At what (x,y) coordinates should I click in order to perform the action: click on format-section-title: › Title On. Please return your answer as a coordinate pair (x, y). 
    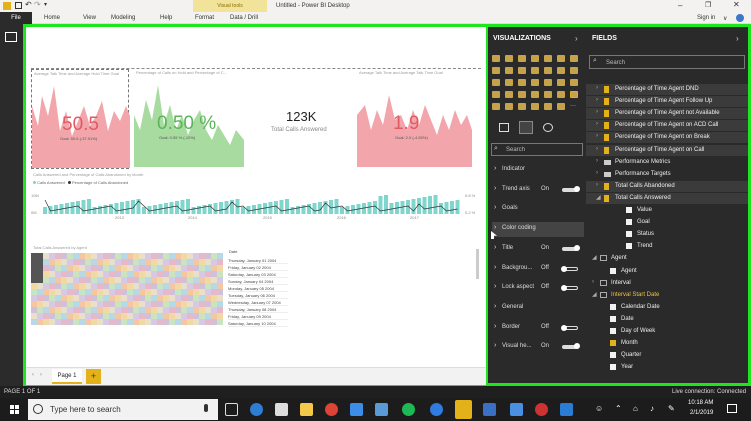
    Looking at the image, I should click on (538, 249).